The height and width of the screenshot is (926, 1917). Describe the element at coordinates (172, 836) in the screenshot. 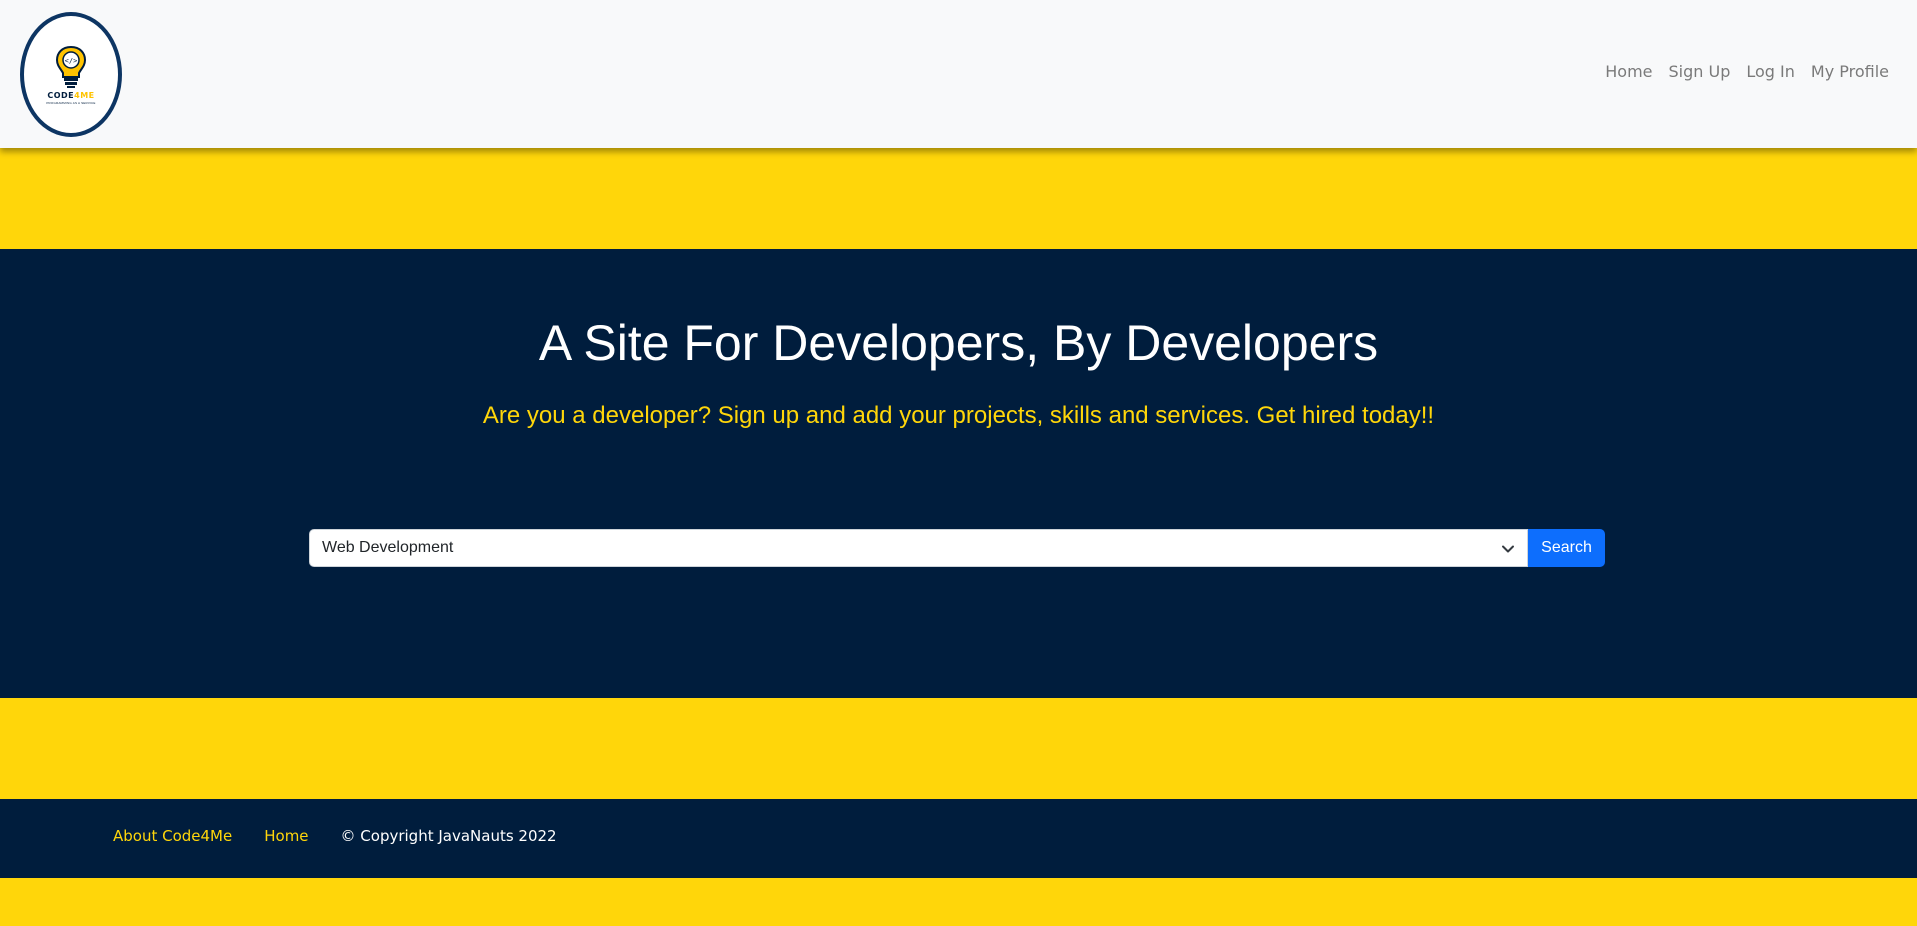

I see `footer-about-link: About Code4Me` at that location.